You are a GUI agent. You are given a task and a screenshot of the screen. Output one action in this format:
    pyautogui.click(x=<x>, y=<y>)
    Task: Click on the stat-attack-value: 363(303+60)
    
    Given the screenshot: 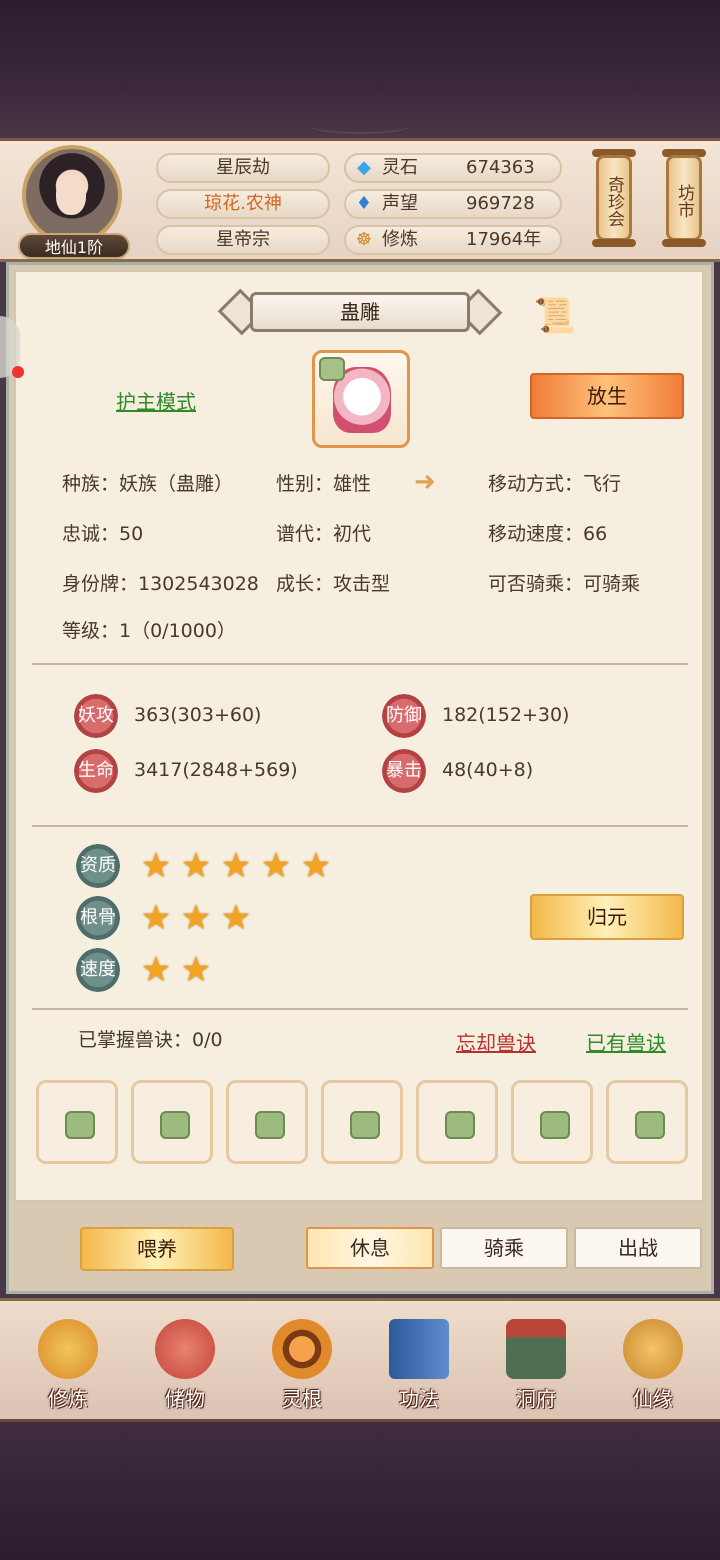 What is the action you would take?
    pyautogui.click(x=198, y=715)
    